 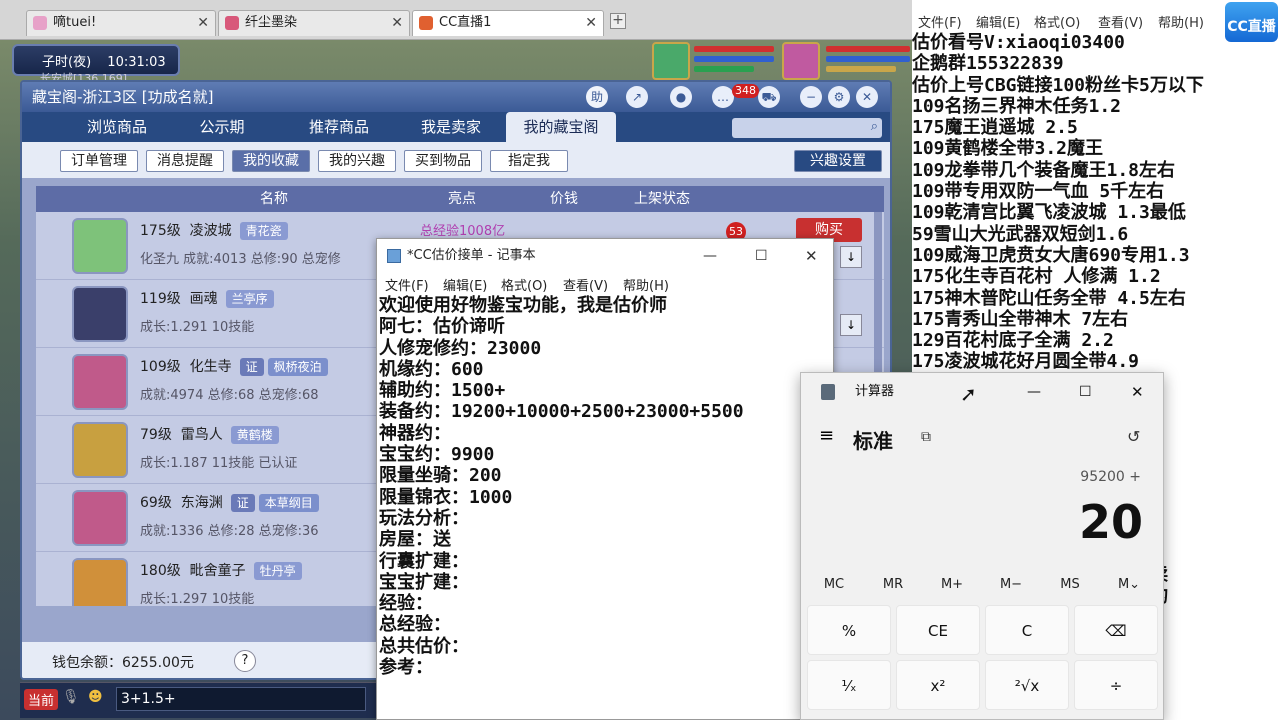 I want to click on memory-list-button: M⌄, so click(x=1129, y=584).